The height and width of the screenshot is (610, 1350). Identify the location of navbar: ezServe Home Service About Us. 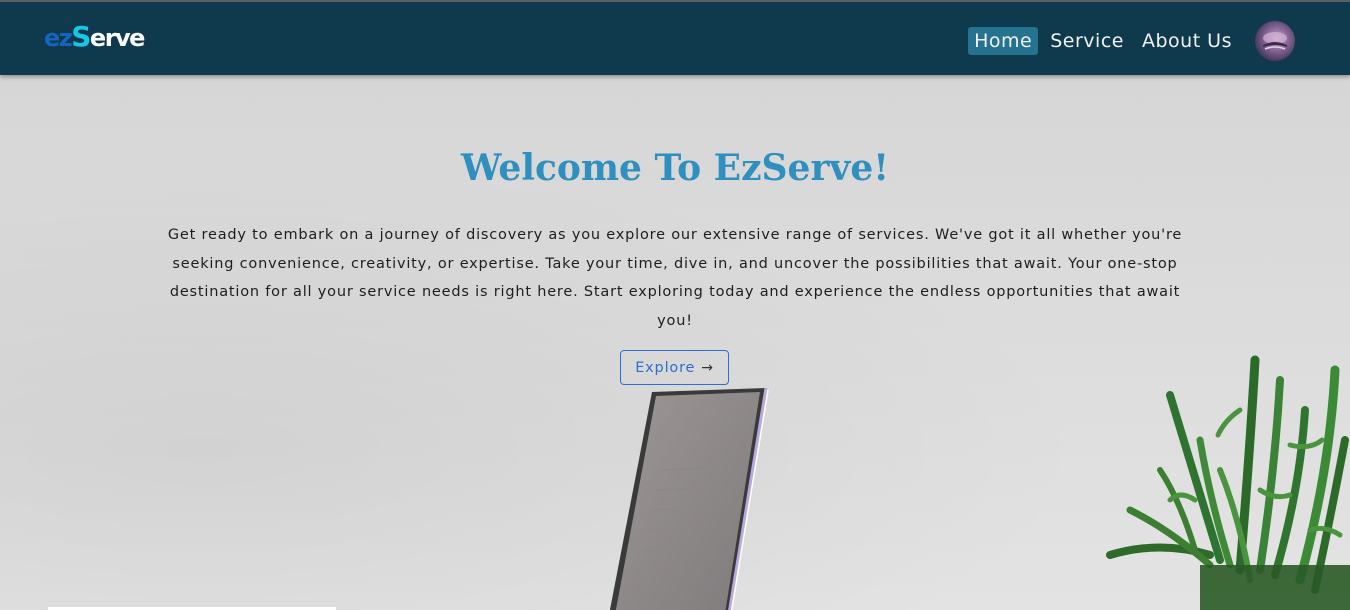
(675, 38).